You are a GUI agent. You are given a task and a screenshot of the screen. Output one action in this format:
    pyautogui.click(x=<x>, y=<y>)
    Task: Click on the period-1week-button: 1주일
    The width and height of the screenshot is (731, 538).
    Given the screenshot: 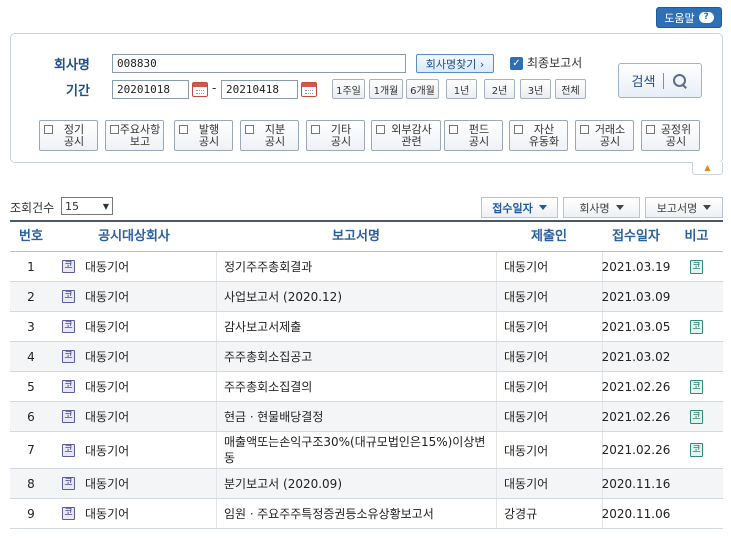 What is the action you would take?
    pyautogui.click(x=348, y=89)
    